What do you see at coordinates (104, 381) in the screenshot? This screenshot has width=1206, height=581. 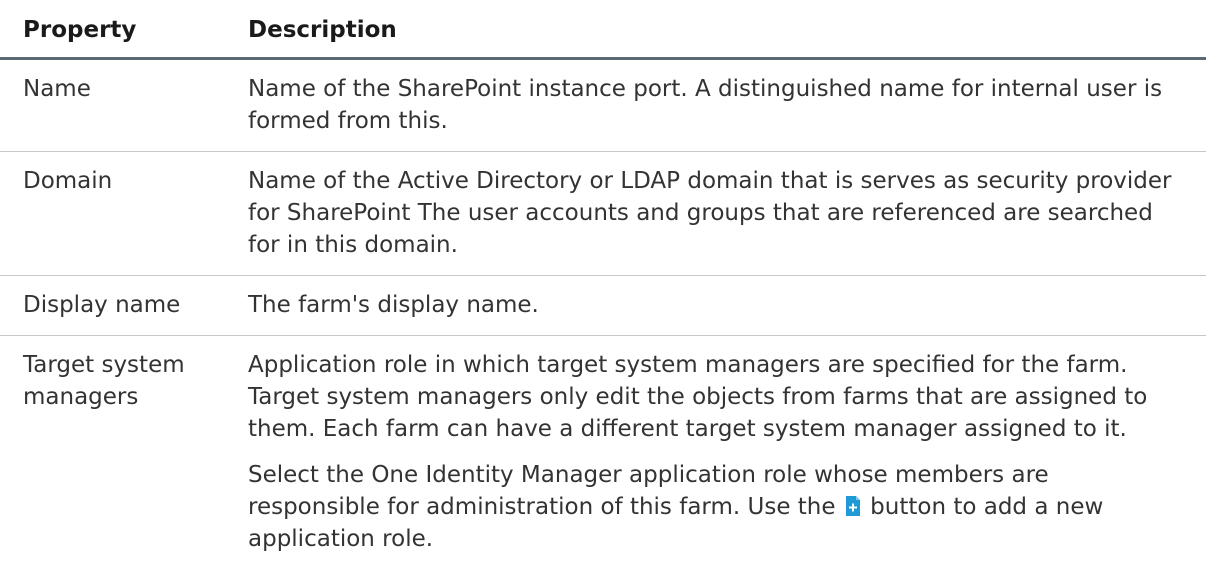 I see `property-name: Target system managers` at bounding box center [104, 381].